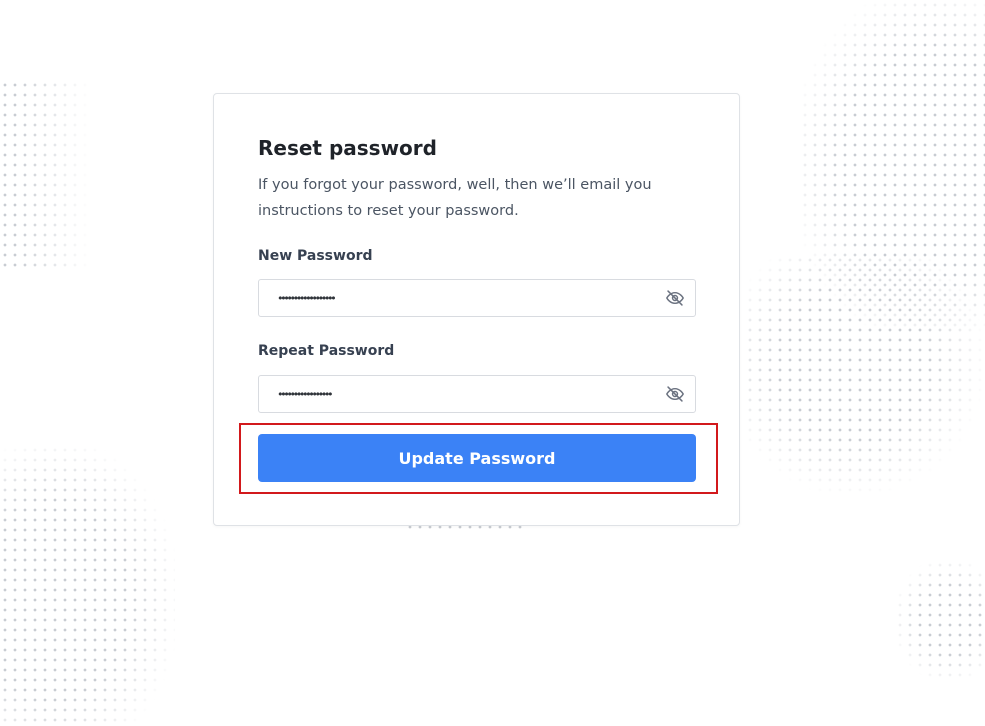 The height and width of the screenshot is (726, 985). What do you see at coordinates (477, 458) in the screenshot?
I see `update-password-button: Update Password` at bounding box center [477, 458].